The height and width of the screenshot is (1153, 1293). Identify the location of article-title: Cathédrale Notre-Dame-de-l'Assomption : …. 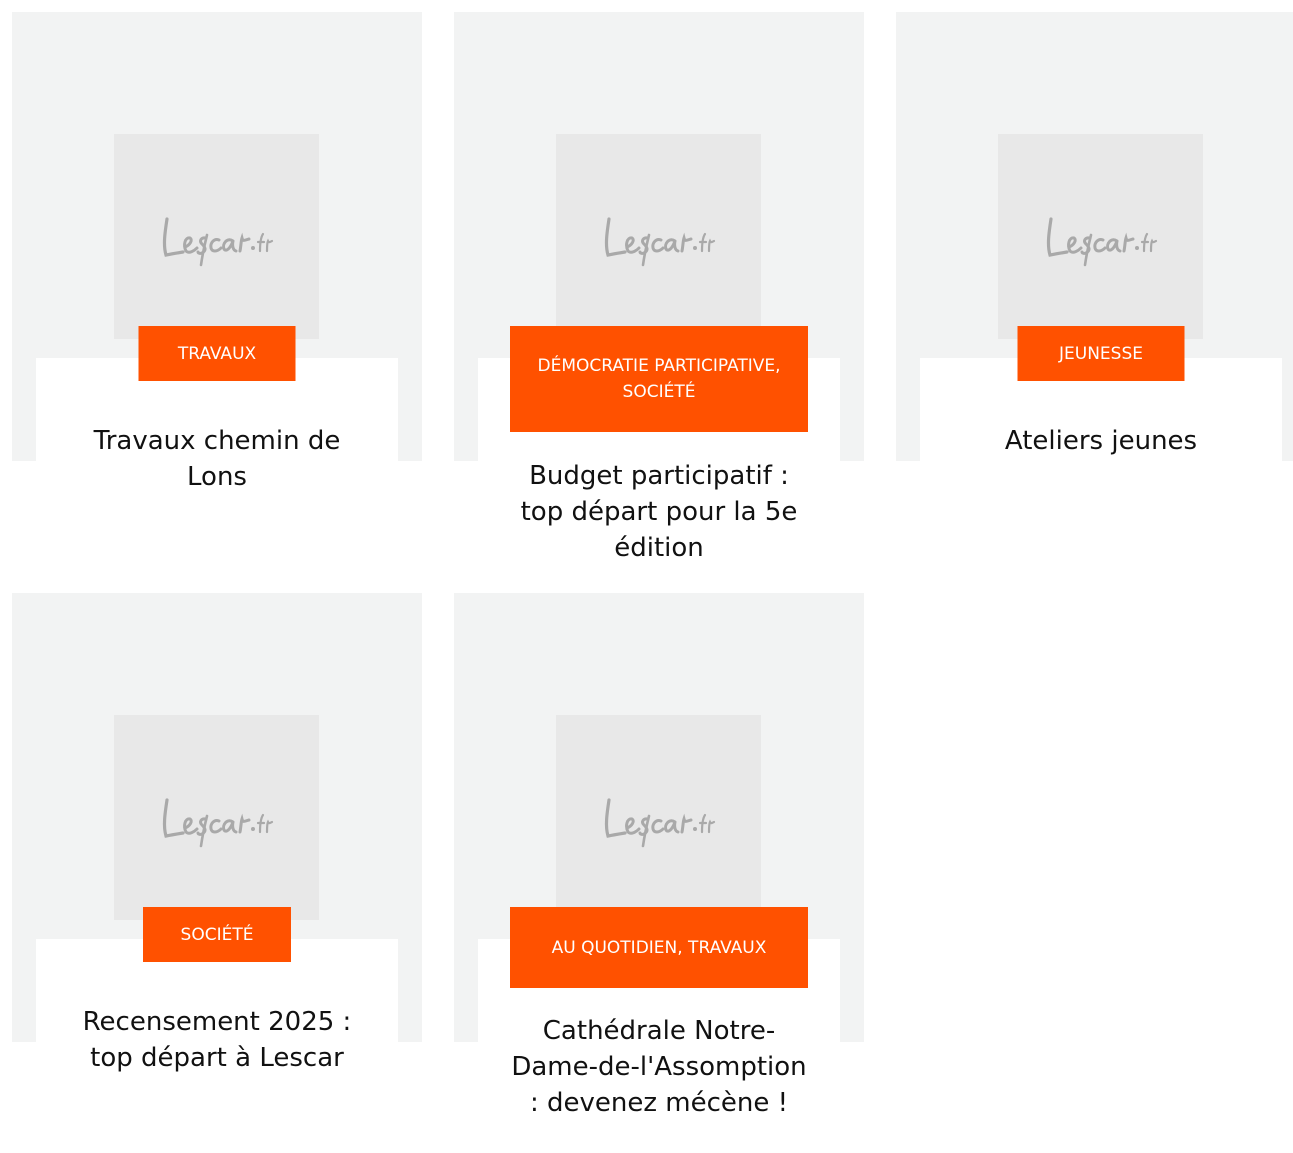
(659, 1067).